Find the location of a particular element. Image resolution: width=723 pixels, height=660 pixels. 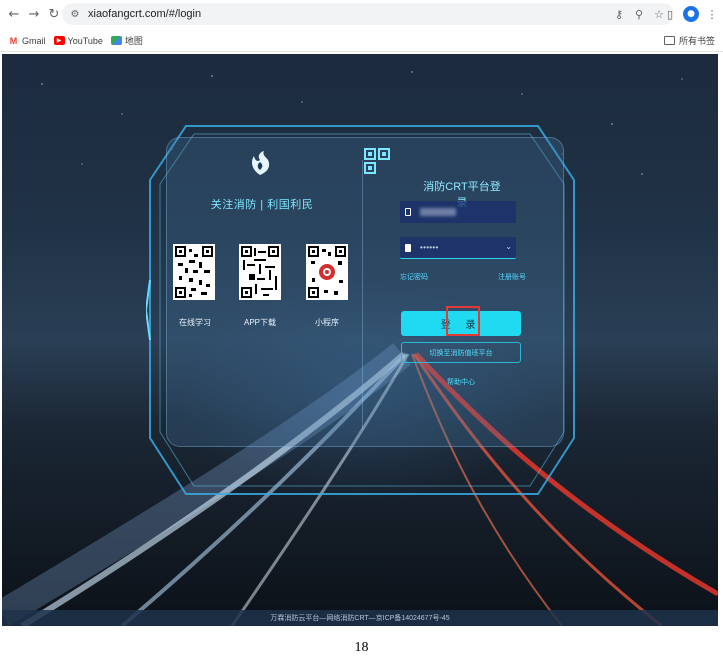

username-field is located at coordinates (458, 212).